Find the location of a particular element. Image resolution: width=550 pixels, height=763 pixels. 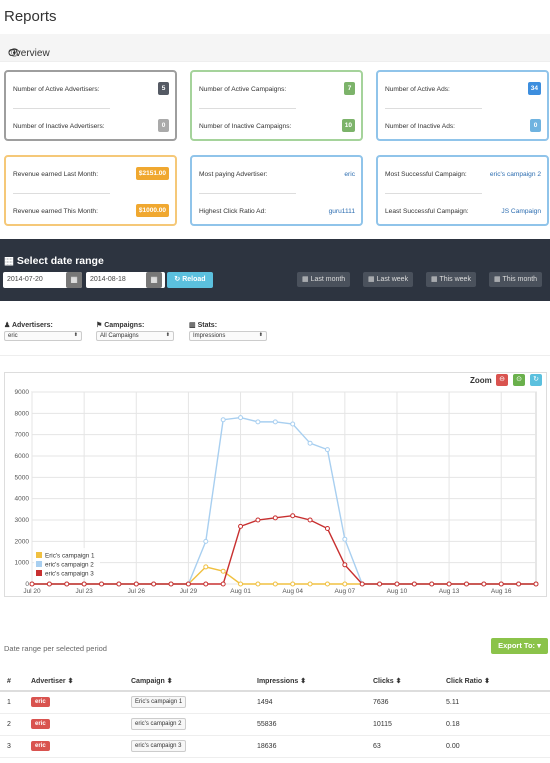

reload-button: ↻ Reload is located at coordinates (190, 280).